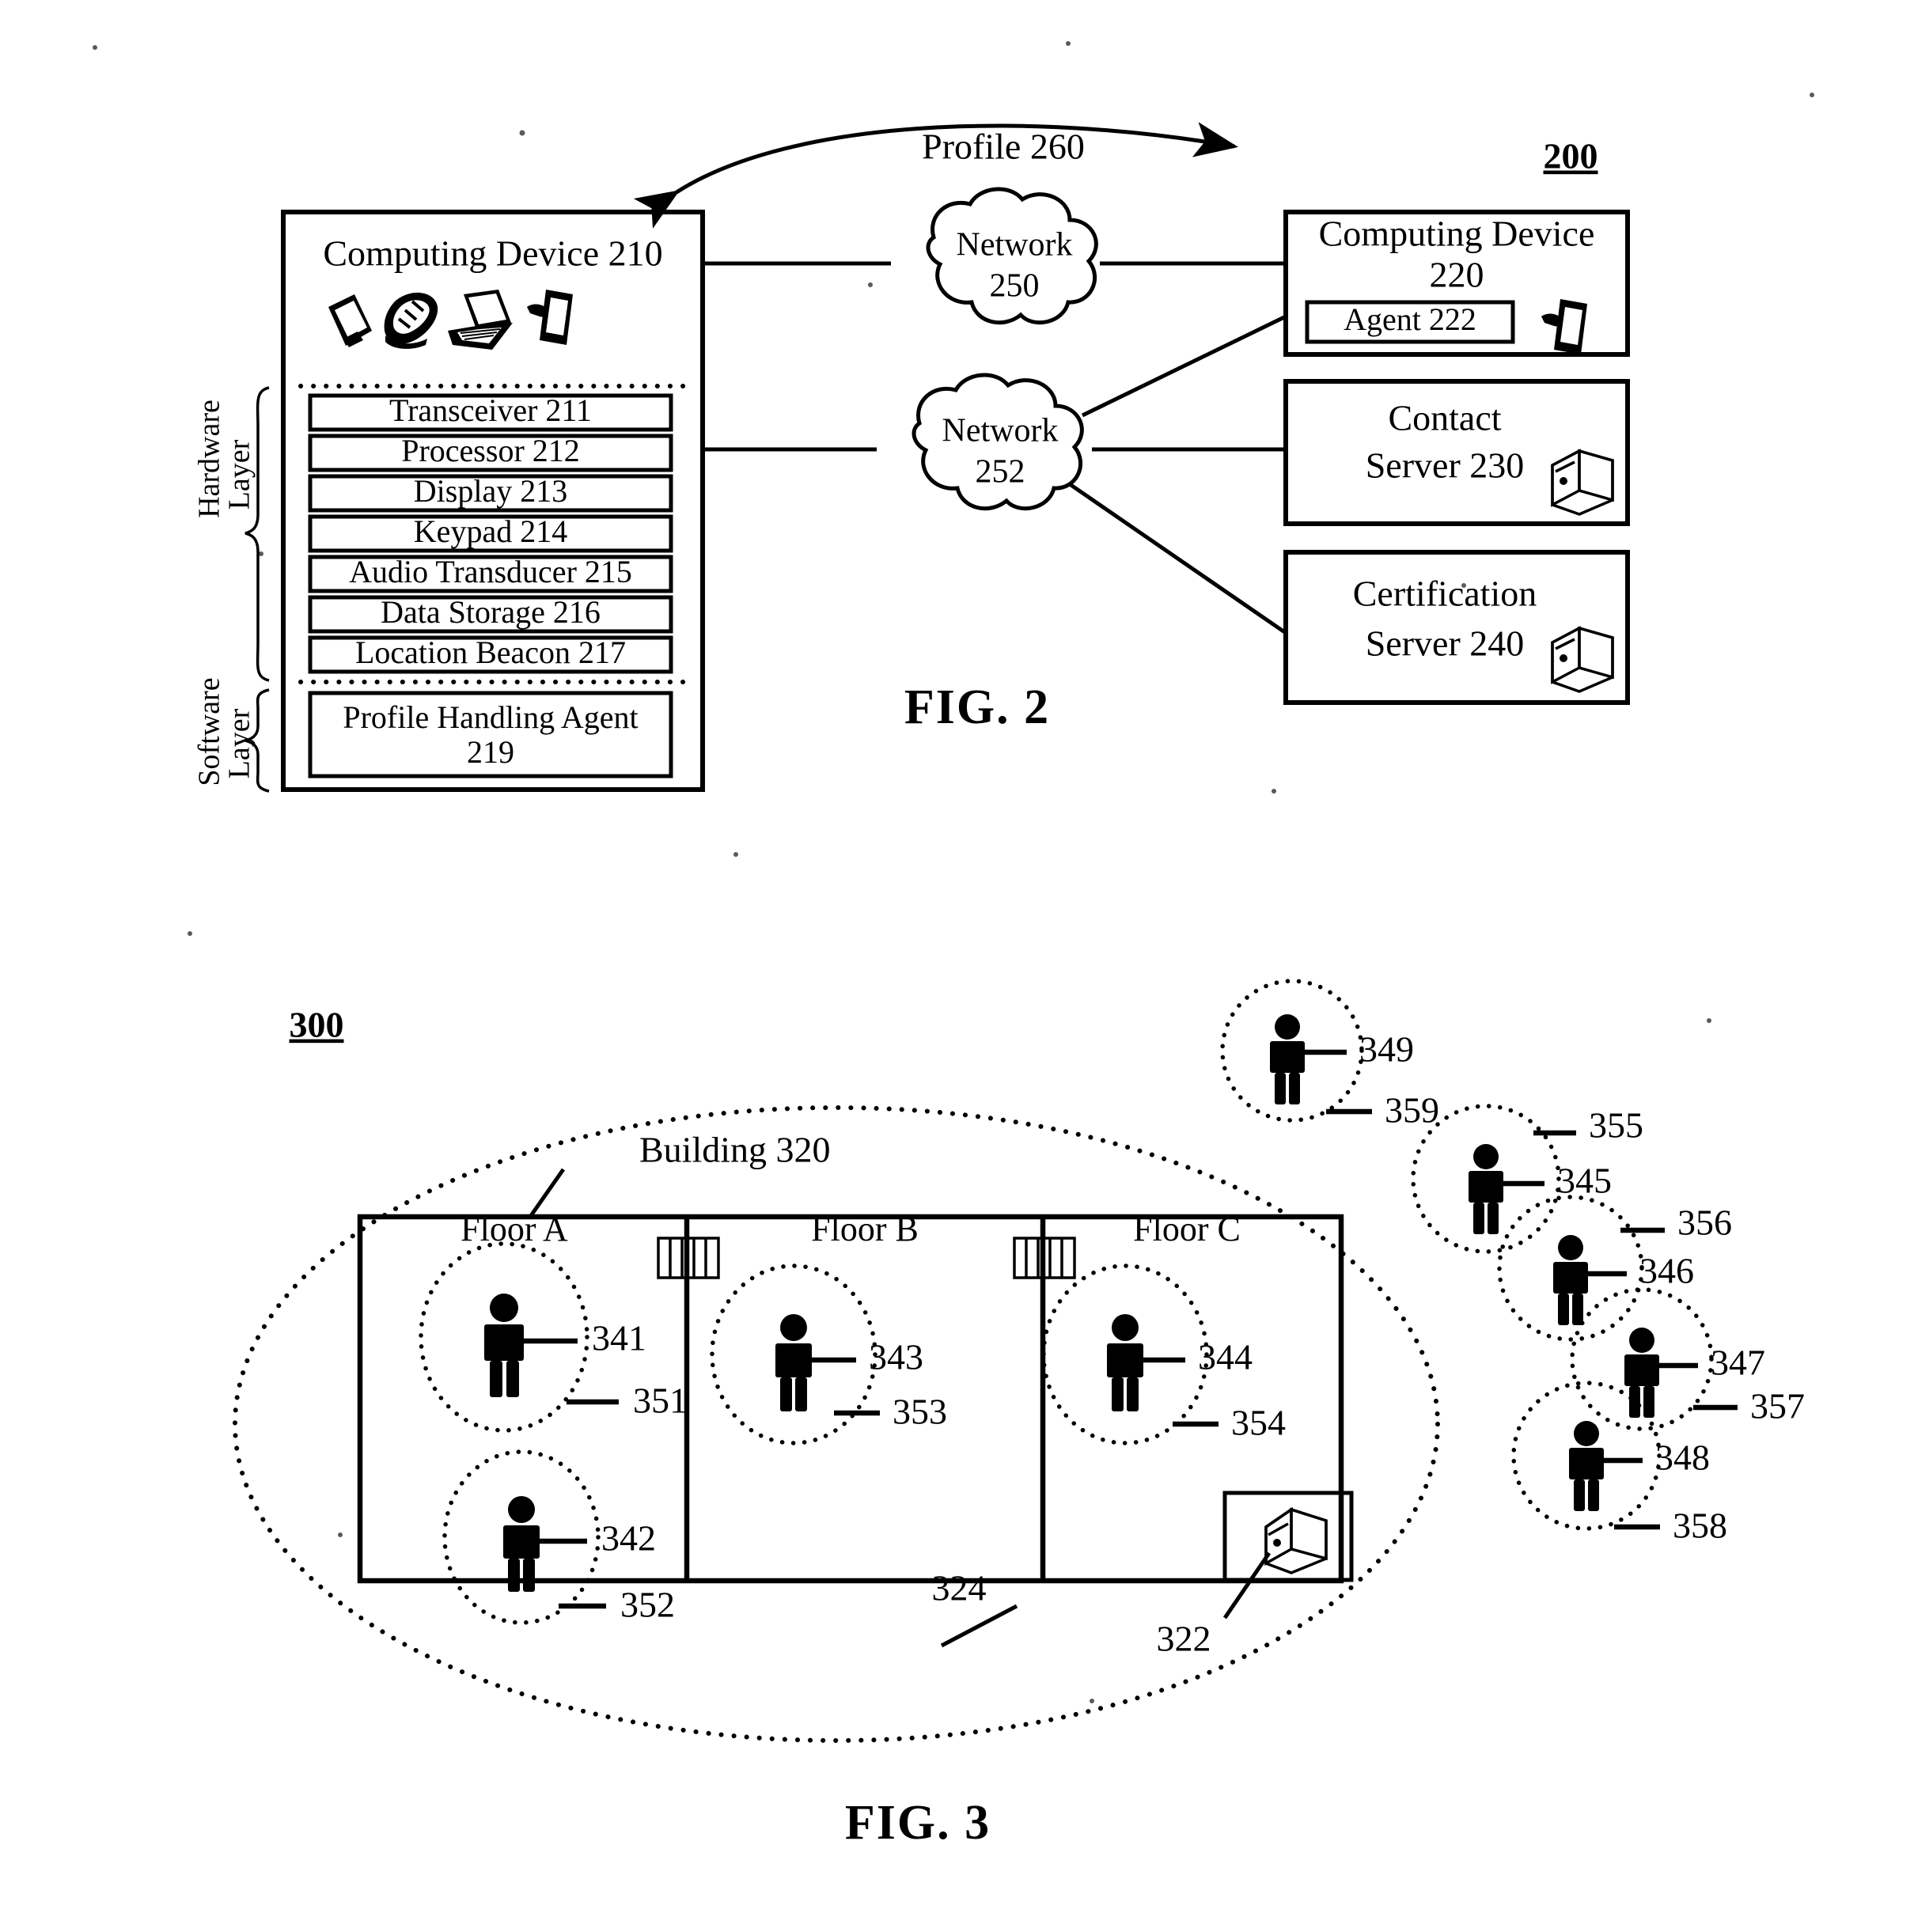 The image size is (1914, 1932). What do you see at coordinates (490, 752) in the screenshot?
I see `software-item-label-line2: 219` at bounding box center [490, 752].